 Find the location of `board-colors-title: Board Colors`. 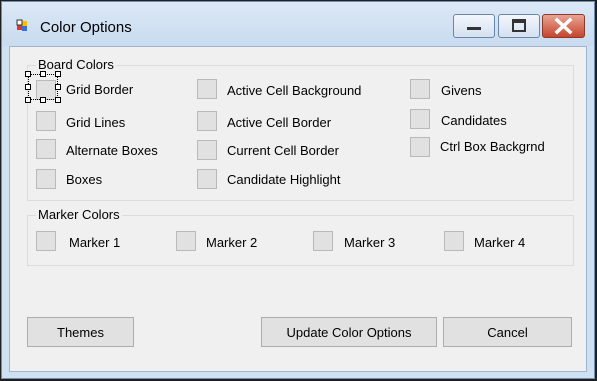

board-colors-title: Board Colors is located at coordinates (76, 64).